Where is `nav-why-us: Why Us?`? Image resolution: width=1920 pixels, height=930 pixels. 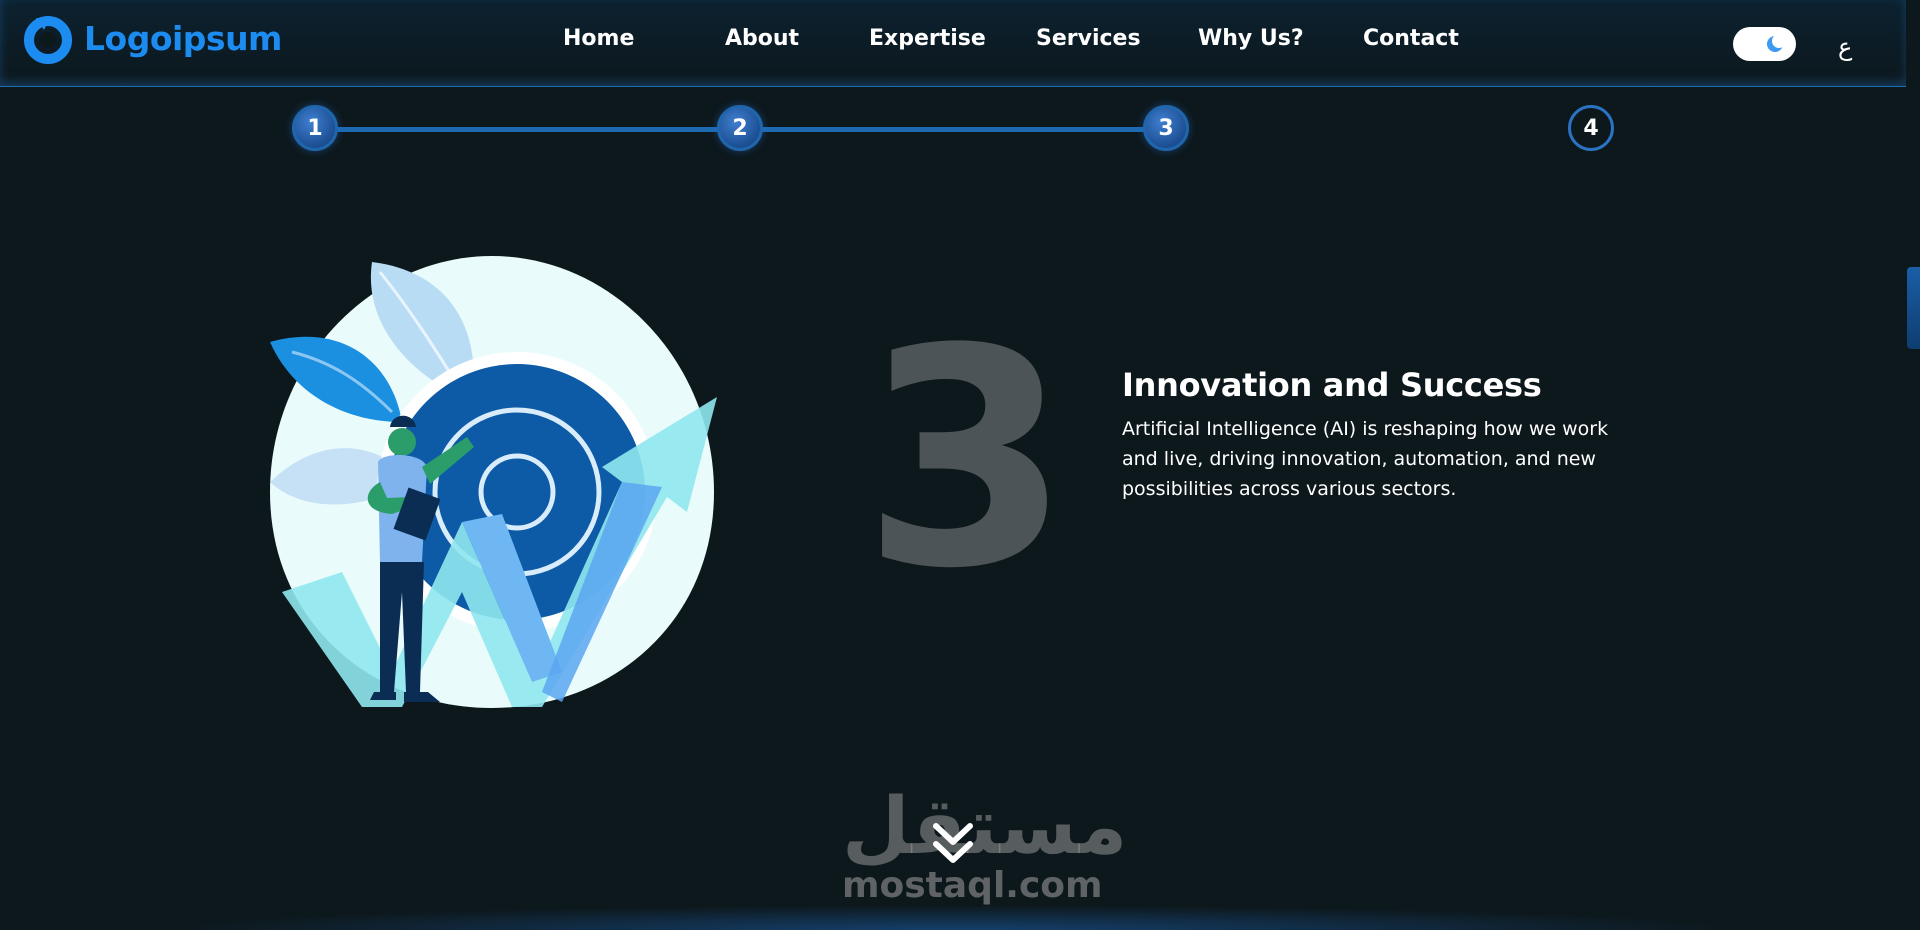 nav-why-us: Why Us? is located at coordinates (1251, 38).